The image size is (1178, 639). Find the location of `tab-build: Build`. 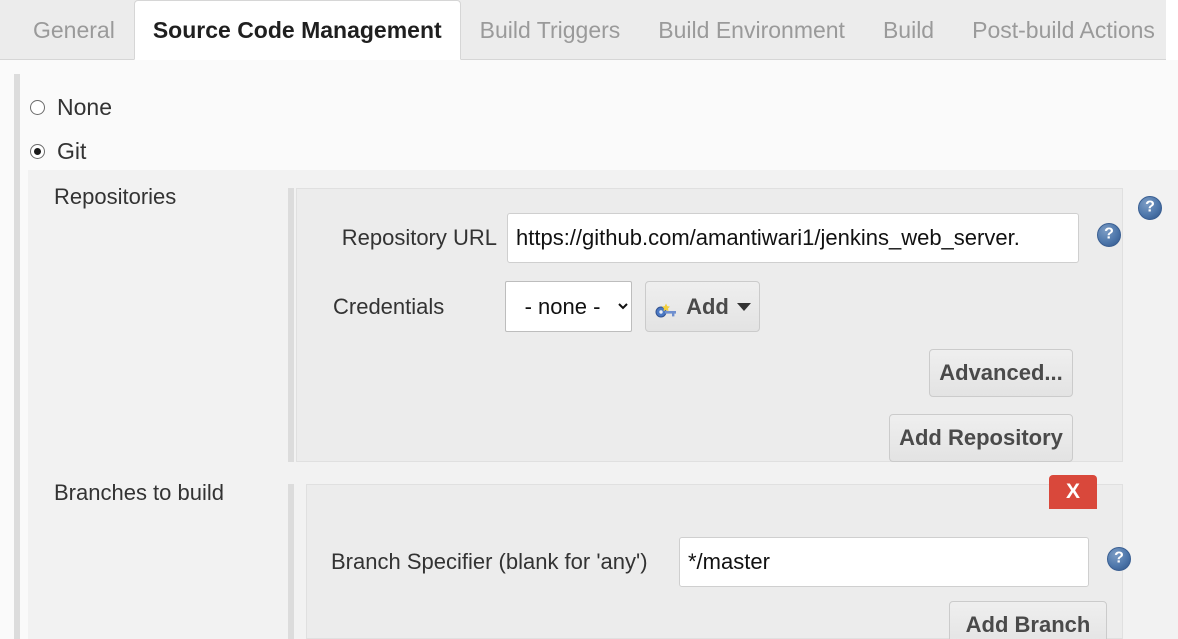

tab-build: Build is located at coordinates (908, 29).